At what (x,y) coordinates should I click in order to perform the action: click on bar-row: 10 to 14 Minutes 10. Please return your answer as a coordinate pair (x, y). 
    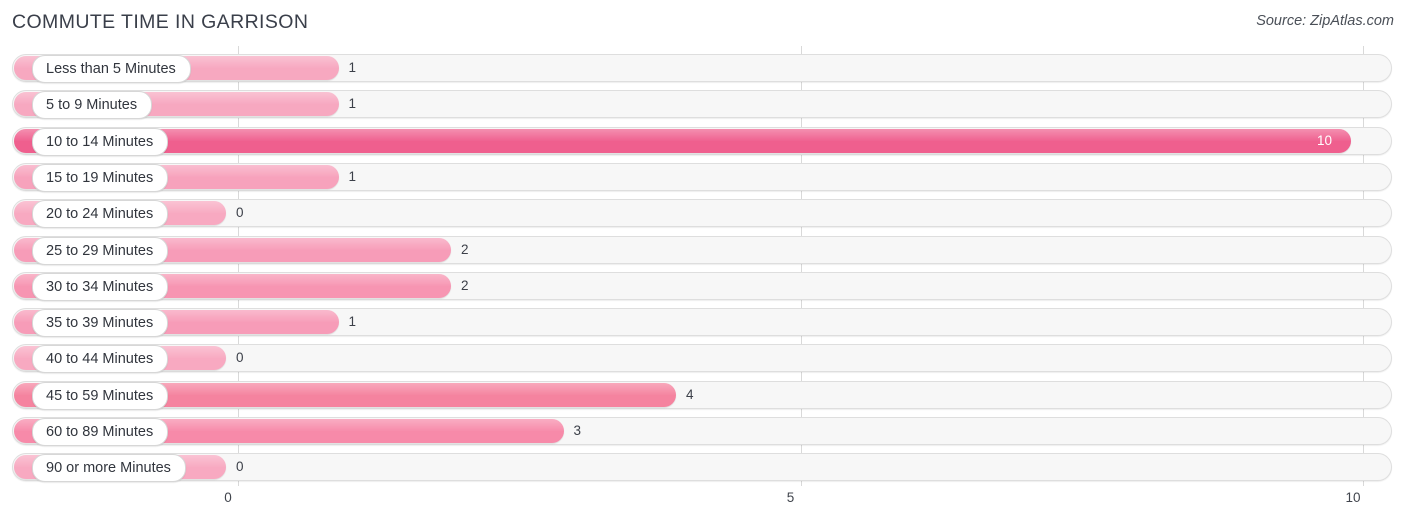
    Looking at the image, I should click on (702, 141).